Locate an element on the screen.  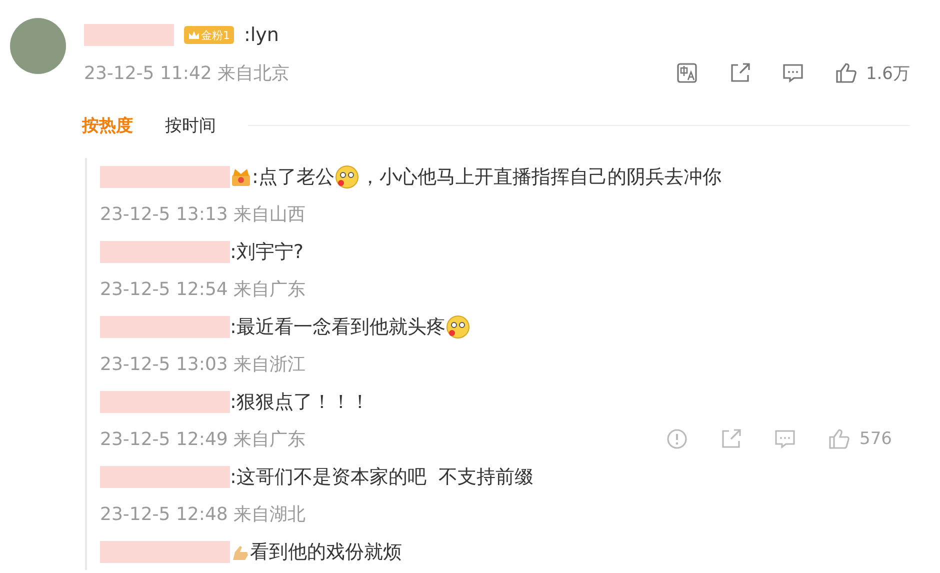
reply-meta: 23-12-5 12:49 来自广东 is located at coordinates (203, 439).